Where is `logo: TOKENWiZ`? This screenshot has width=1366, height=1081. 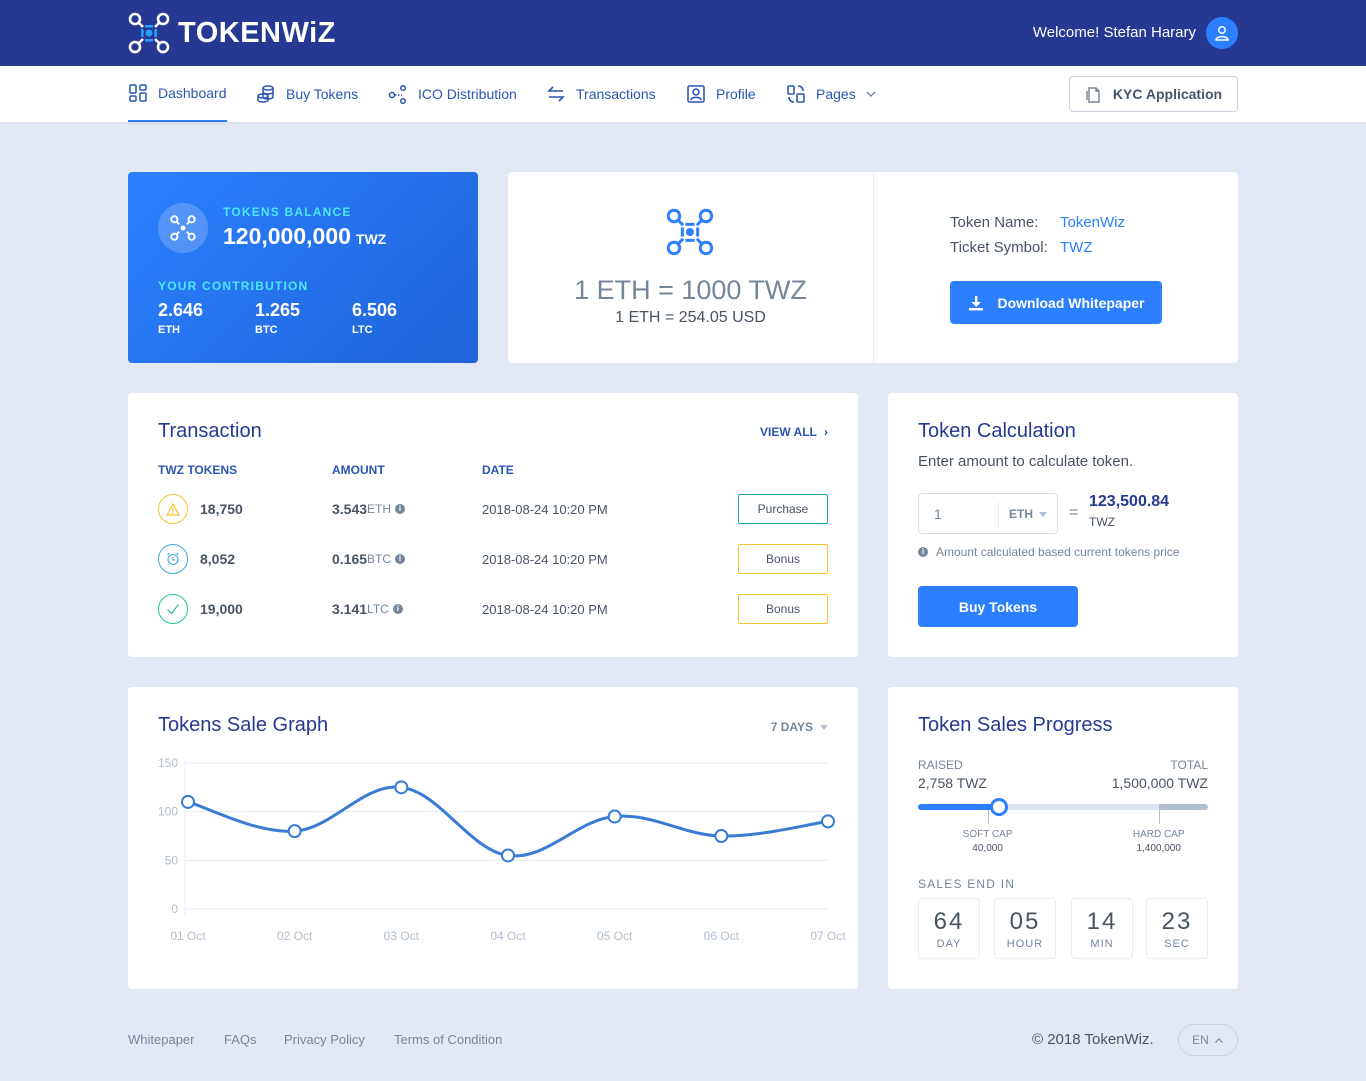
logo: TOKENWiZ is located at coordinates (232, 33).